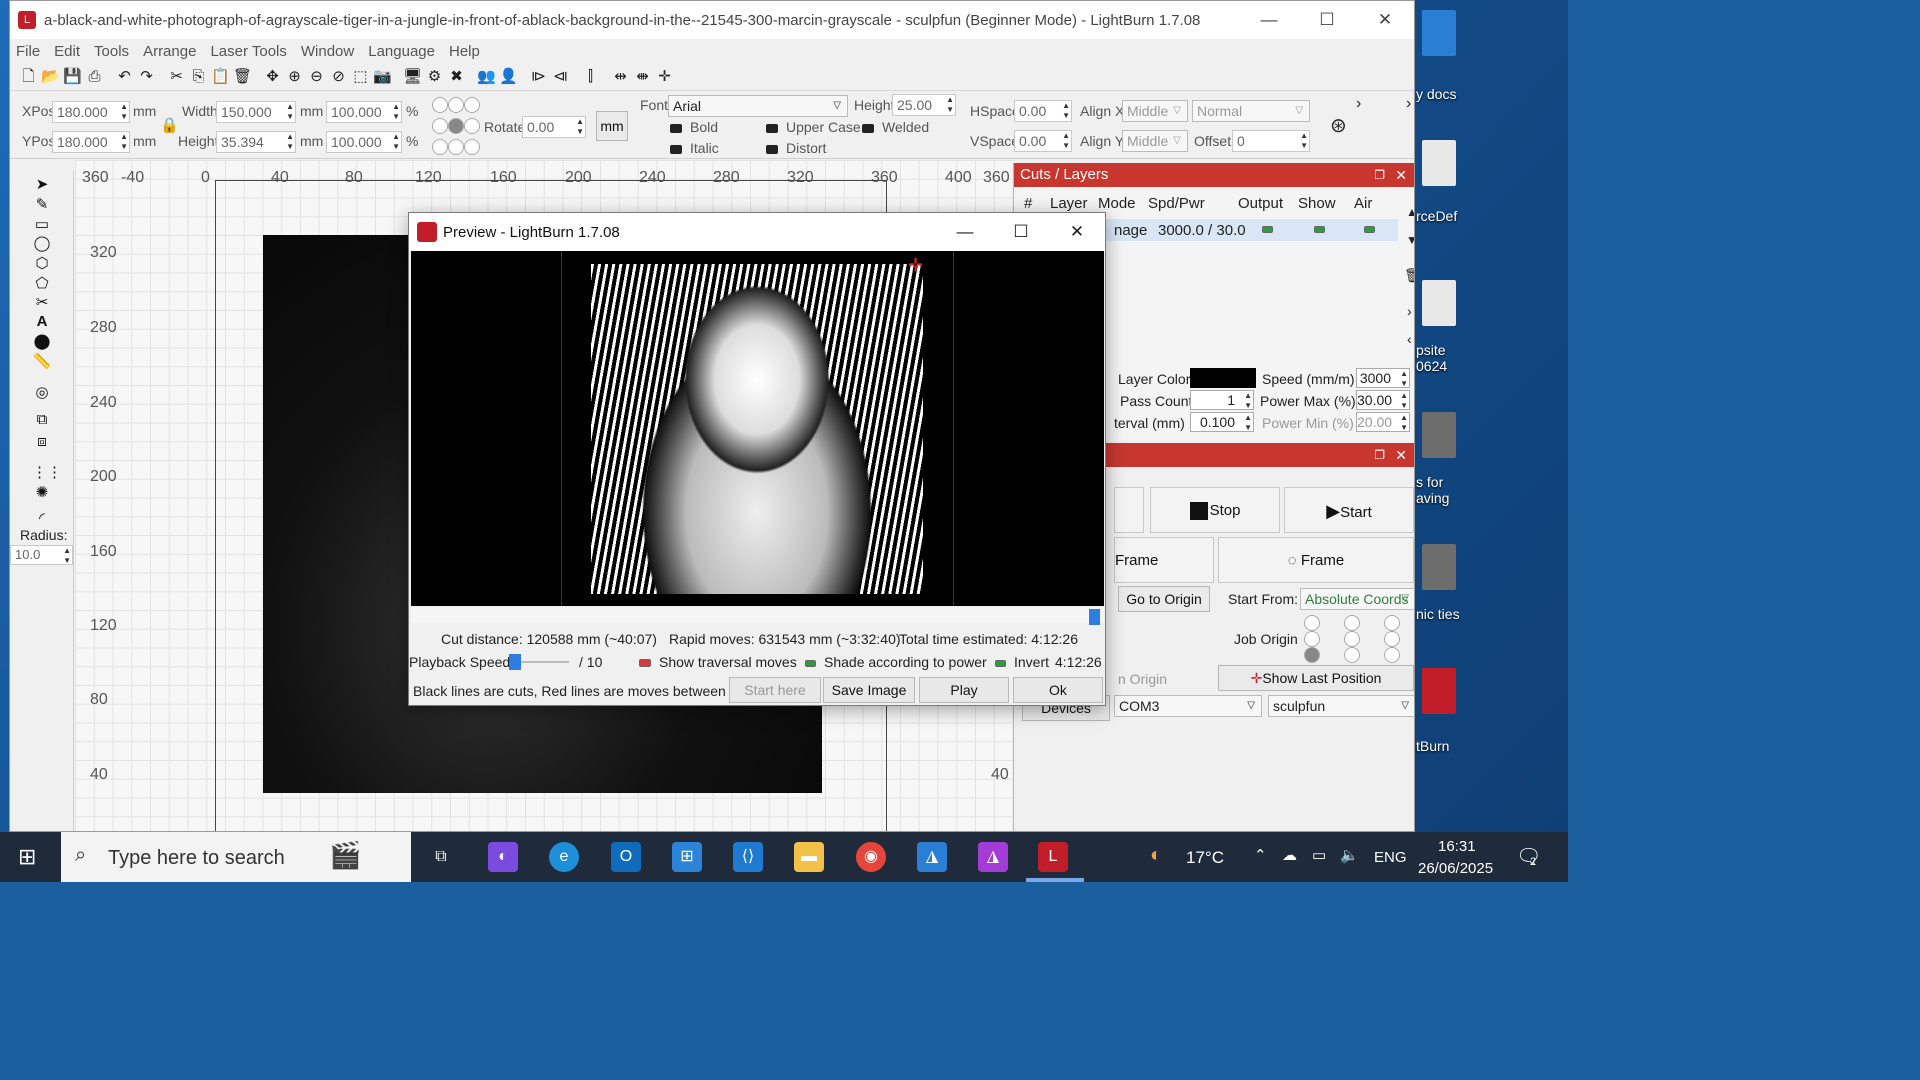  I want to click on menu-edit: Edit, so click(67, 51).